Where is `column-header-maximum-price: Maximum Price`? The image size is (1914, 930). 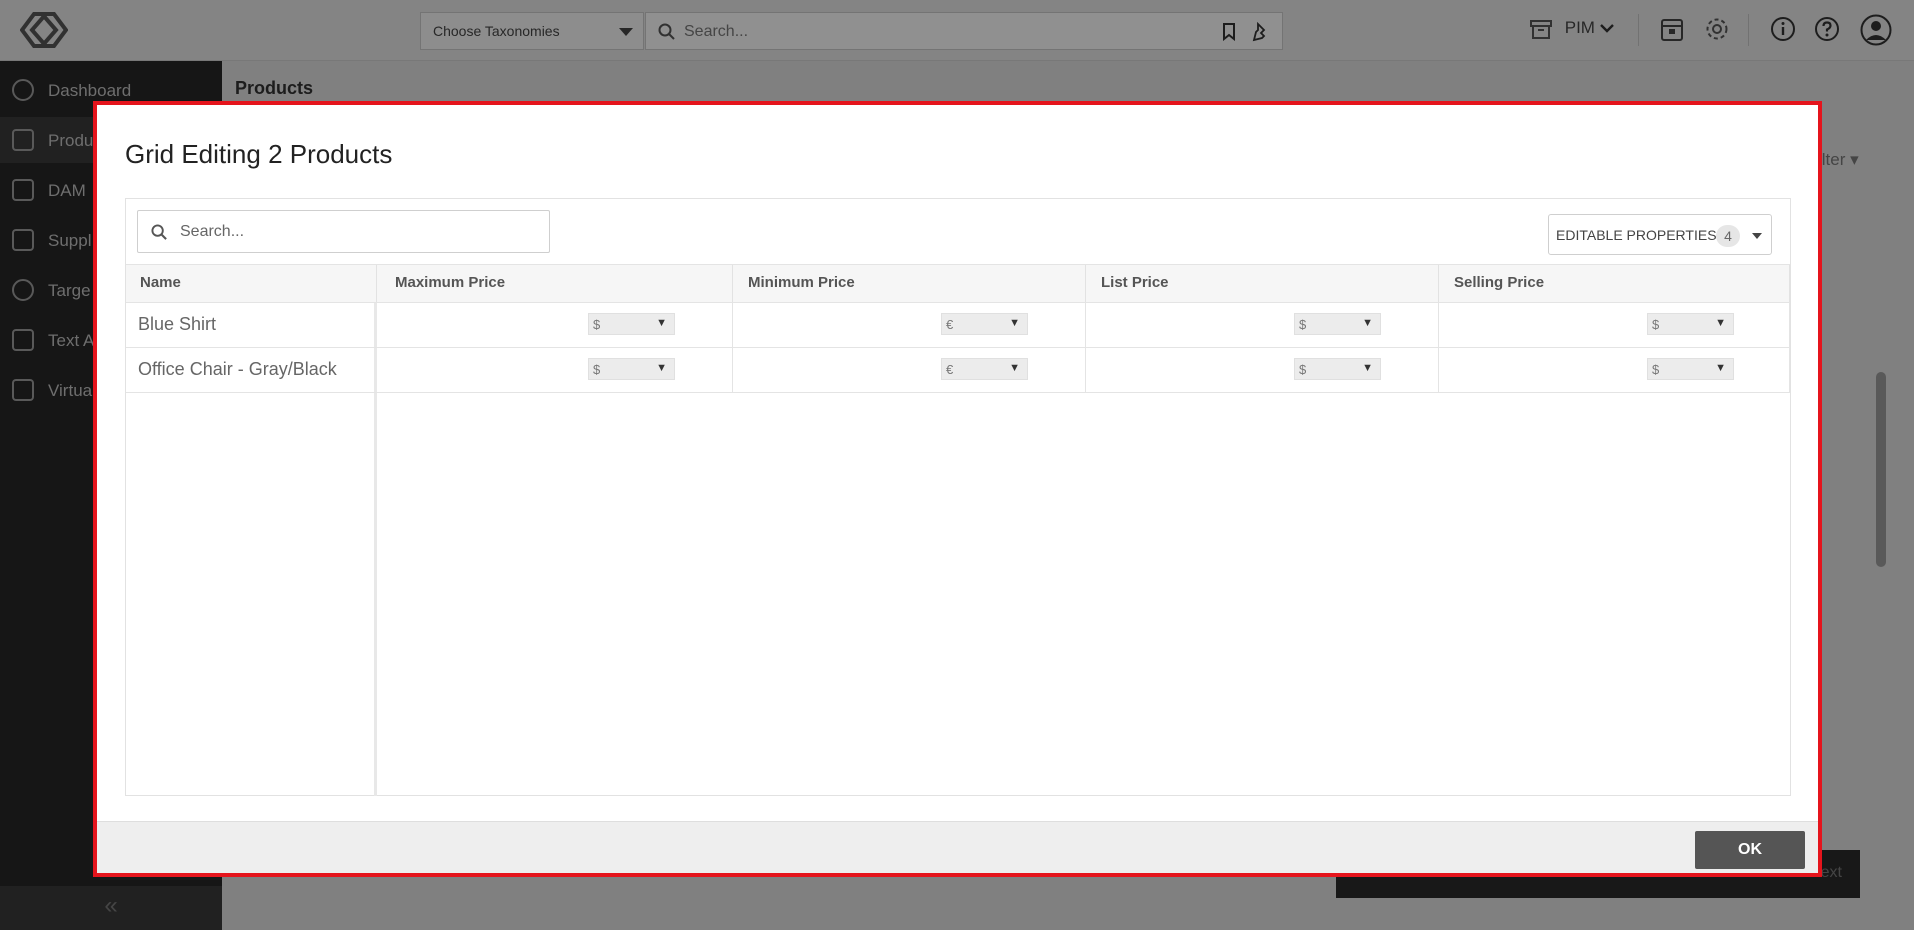 column-header-maximum-price: Maximum Price is located at coordinates (556, 283).